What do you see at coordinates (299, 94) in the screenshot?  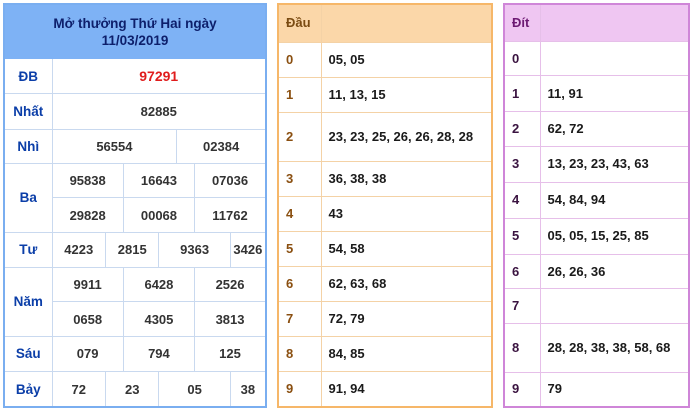 I see `dau-digit: 1` at bounding box center [299, 94].